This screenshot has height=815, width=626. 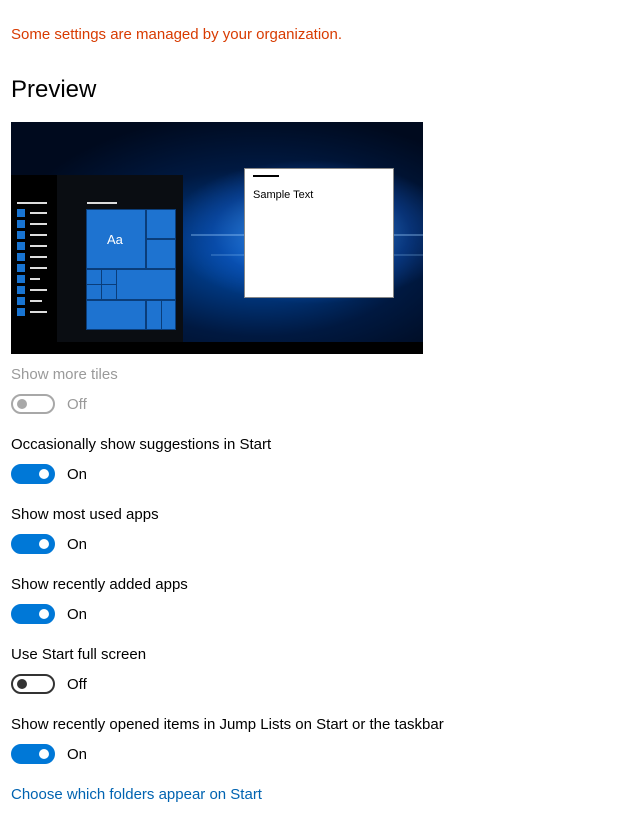 What do you see at coordinates (283, 195) in the screenshot?
I see `preview-sample-text: Sample Text` at bounding box center [283, 195].